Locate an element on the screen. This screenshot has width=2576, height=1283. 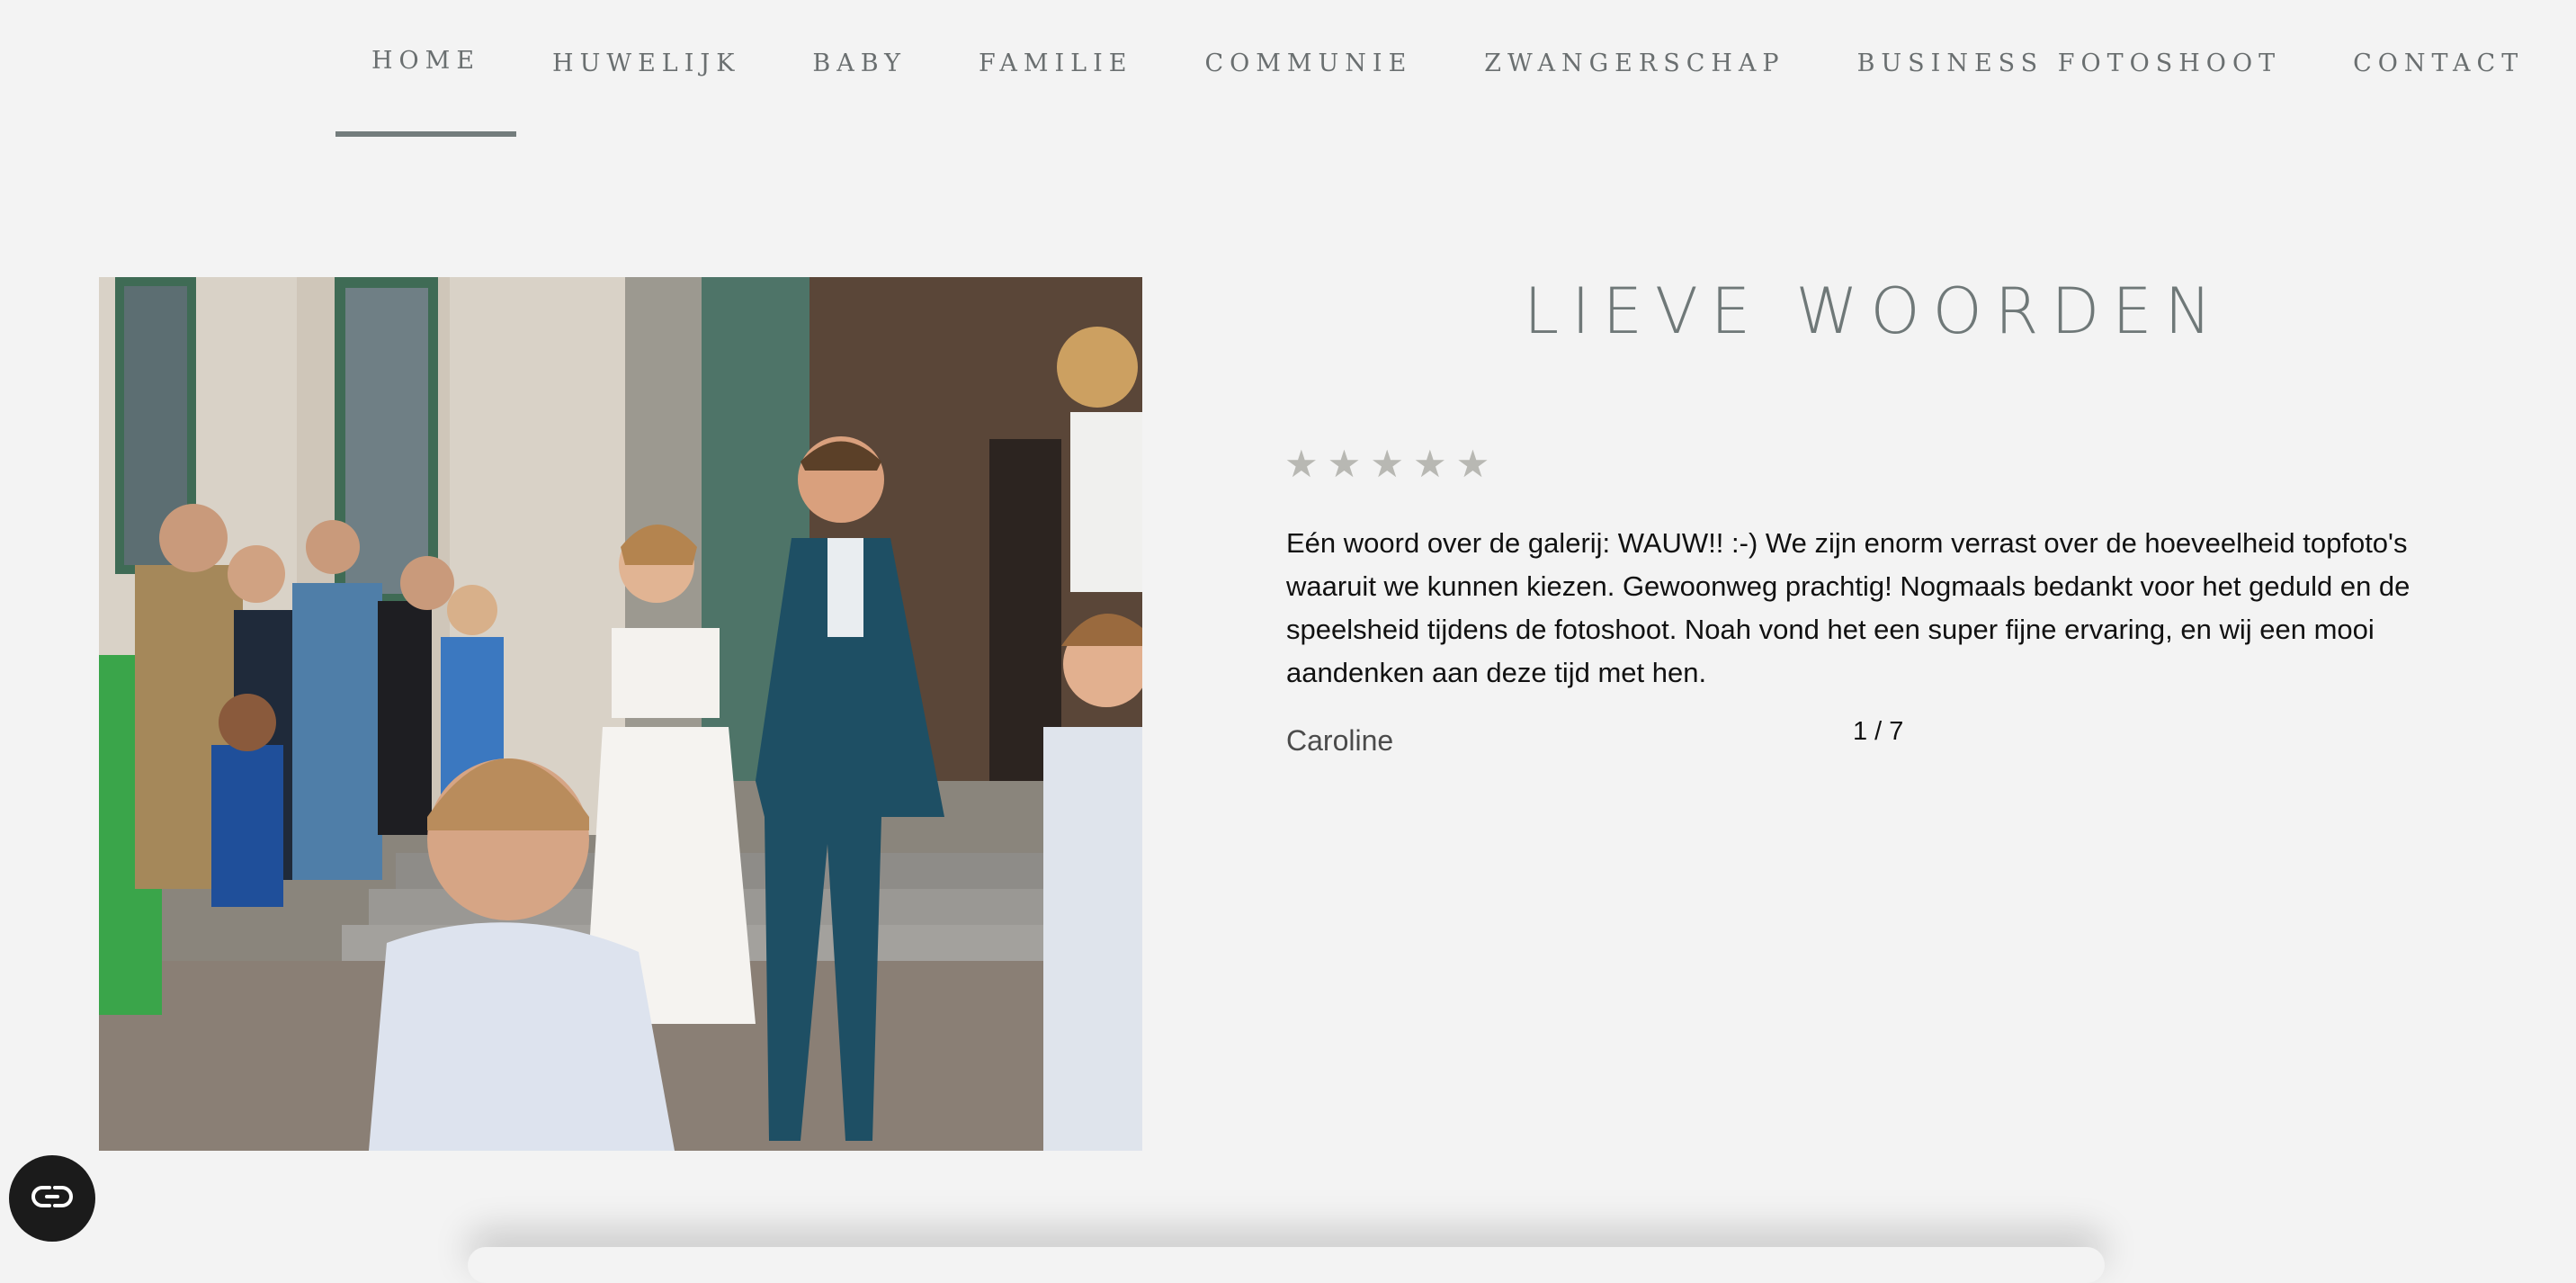
nav-item-baby: BABY is located at coordinates (859, 68).